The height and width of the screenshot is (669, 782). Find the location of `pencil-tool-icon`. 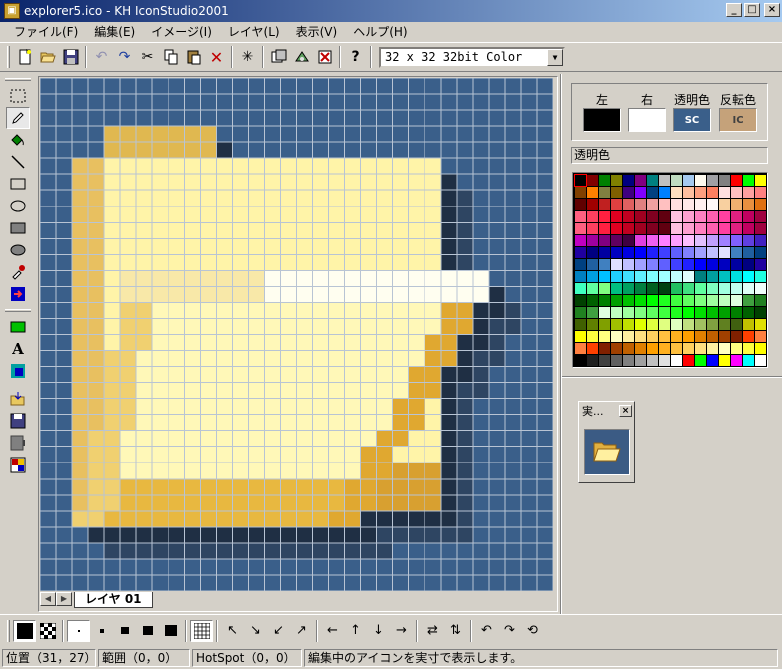

pencil-tool-icon is located at coordinates (18, 118).